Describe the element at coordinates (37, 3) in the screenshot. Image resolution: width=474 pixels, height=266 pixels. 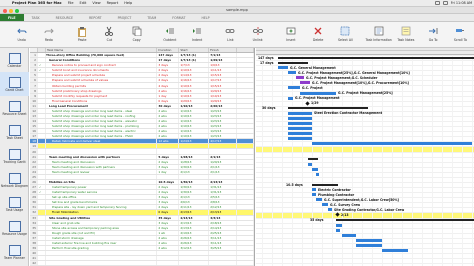
I see `app-name-menu: Project Plan 365 for Mac` at that location.